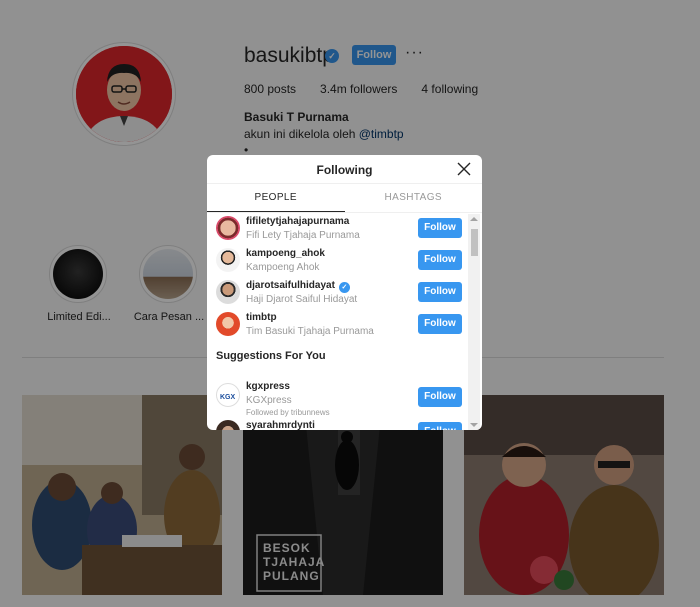 The height and width of the screenshot is (607, 700). I want to click on tab-people: PEOPLE, so click(276, 198).